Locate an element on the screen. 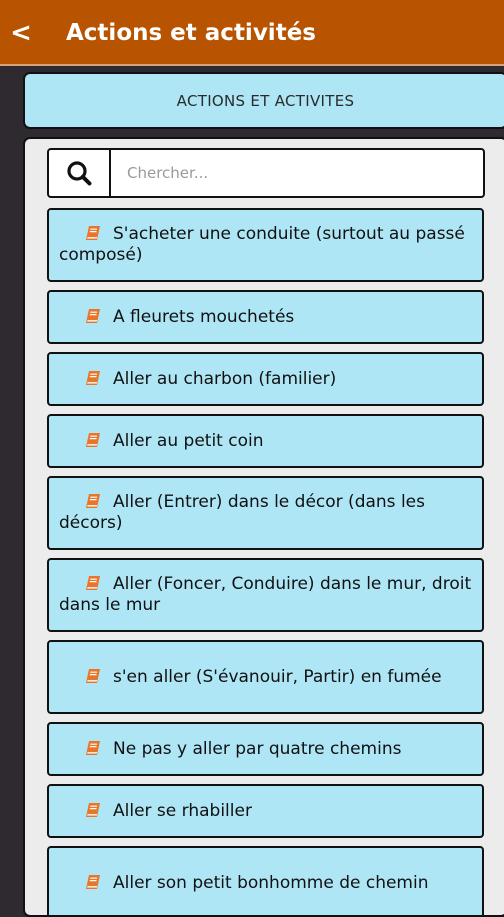 Image resolution: width=504 pixels, height=917 pixels. section-title: ACTIONS ET ACTIVITES is located at coordinates (265, 100).